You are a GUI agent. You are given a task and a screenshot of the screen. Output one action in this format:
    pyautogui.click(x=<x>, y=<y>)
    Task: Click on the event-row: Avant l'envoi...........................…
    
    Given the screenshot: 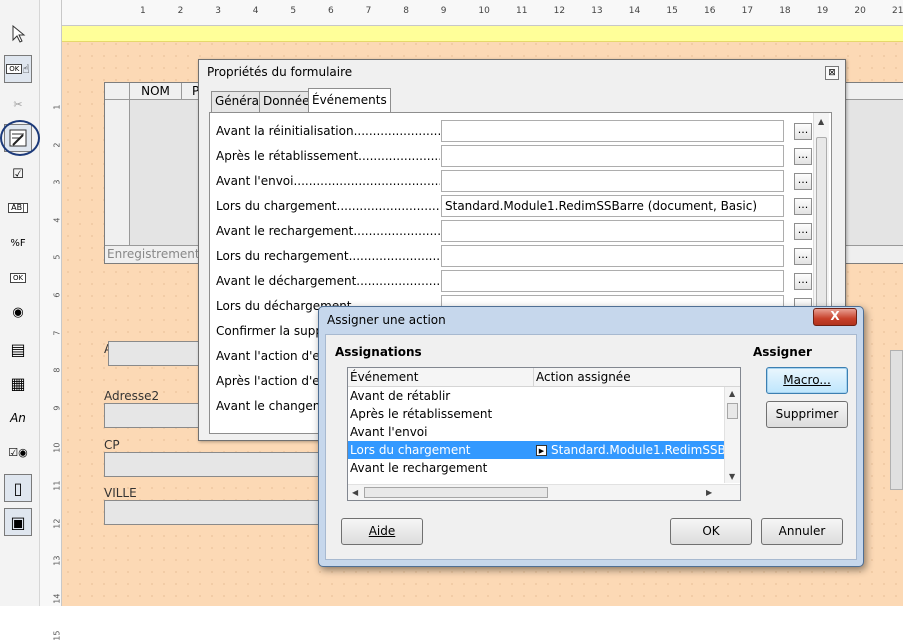 What is the action you would take?
    pyautogui.click(x=516, y=181)
    